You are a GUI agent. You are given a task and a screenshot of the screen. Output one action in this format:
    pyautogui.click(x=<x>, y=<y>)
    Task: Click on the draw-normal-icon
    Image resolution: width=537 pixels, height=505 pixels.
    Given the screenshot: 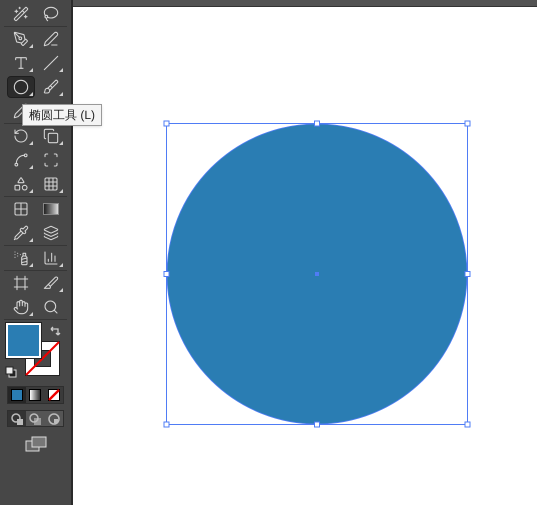 What is the action you would take?
    pyautogui.click(x=17, y=418)
    